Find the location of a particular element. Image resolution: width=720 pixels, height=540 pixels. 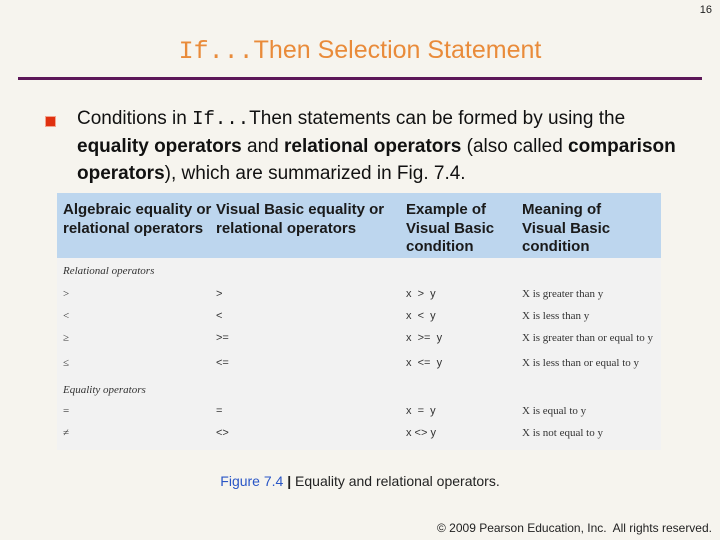

cell-algebraic: = is located at coordinates (66, 411).